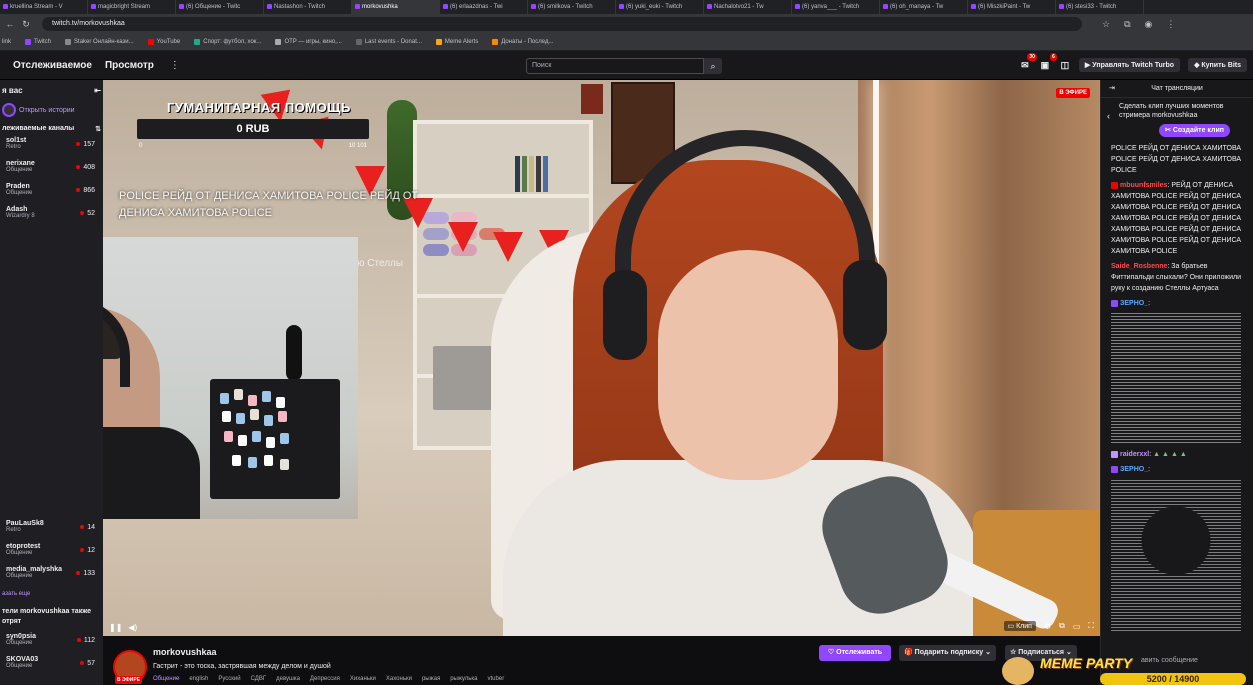 The width and height of the screenshot is (1253, 685). What do you see at coordinates (456, 42) in the screenshot?
I see `bookmark-meme-alerts: Meme Alerts` at bounding box center [456, 42].